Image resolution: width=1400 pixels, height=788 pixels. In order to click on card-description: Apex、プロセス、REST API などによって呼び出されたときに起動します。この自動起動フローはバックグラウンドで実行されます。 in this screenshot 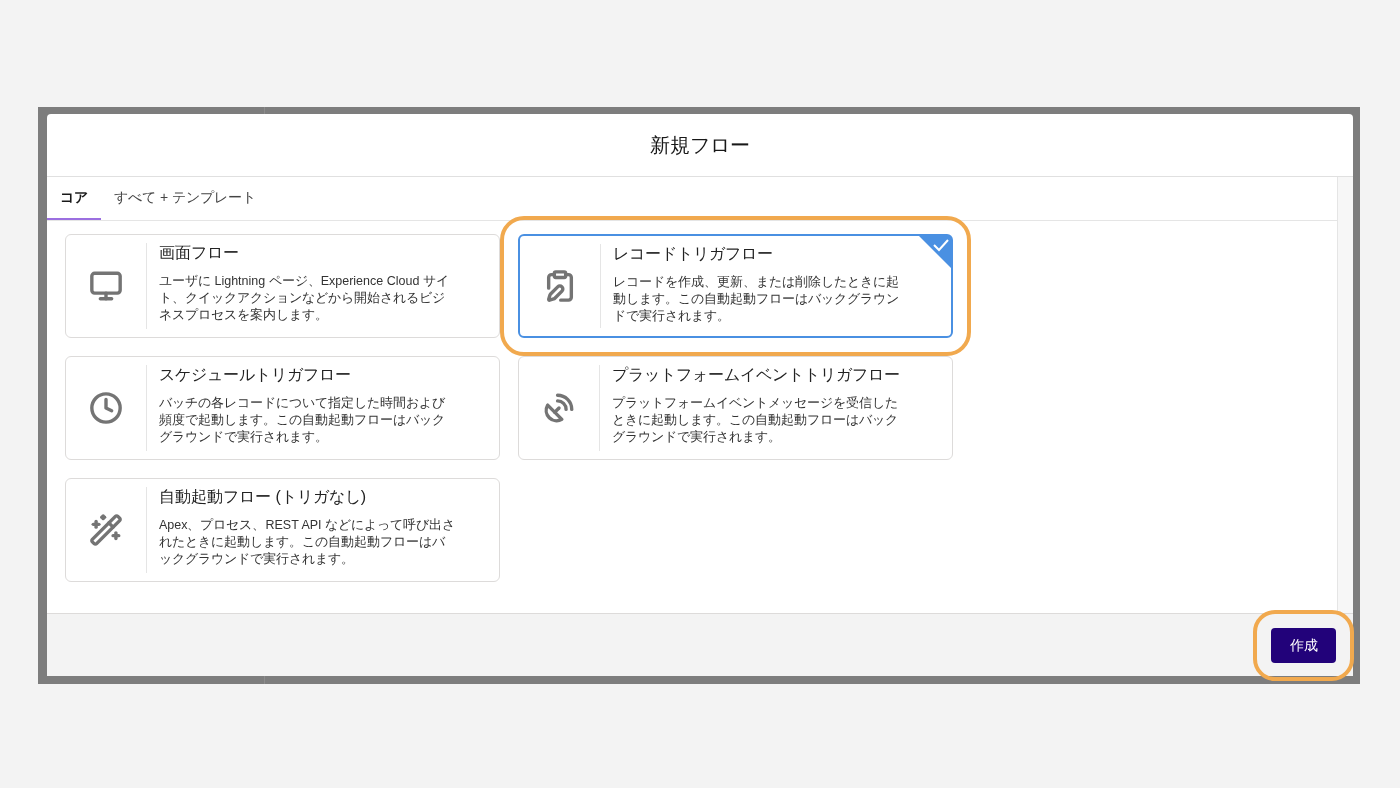, I will do `click(307, 542)`.